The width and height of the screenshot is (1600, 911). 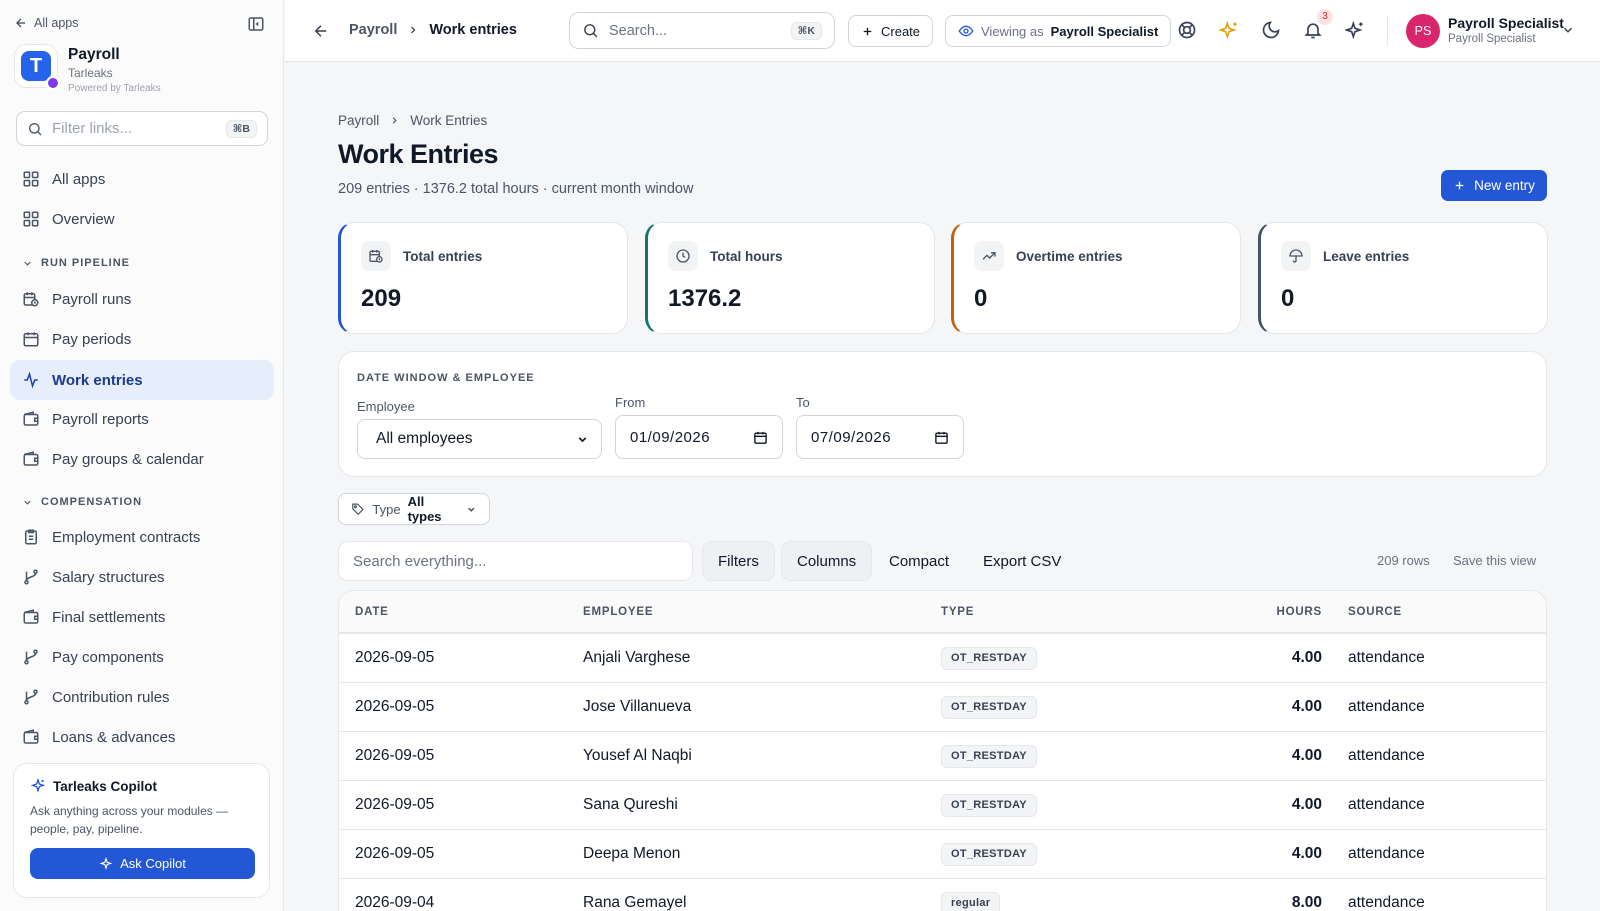 I want to click on filter-links-input: Filter links... ⌘B, so click(x=142, y=128).